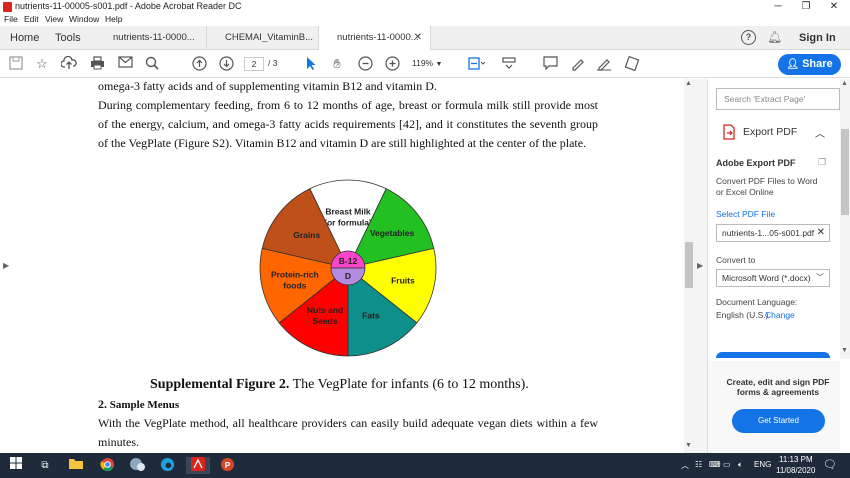 This screenshot has width=850, height=478. I want to click on scroll-mode-icon, so click(509, 64).